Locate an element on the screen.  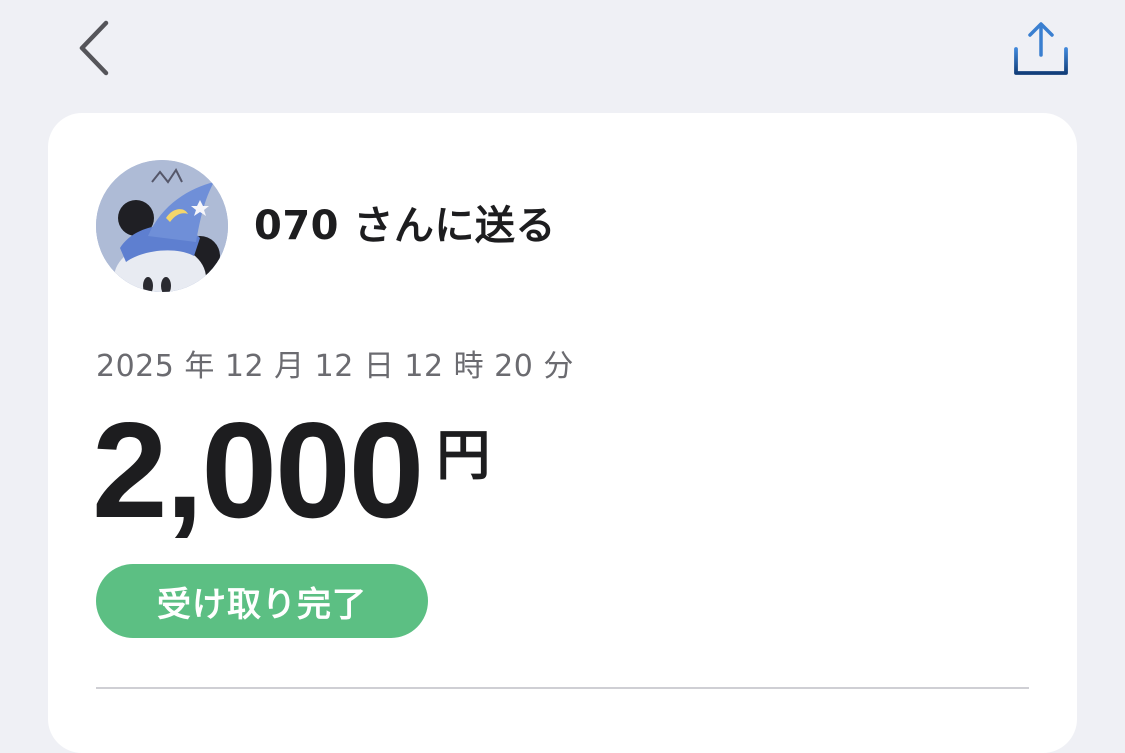
amount-row: 2,000 円 is located at coordinates (291, 470).